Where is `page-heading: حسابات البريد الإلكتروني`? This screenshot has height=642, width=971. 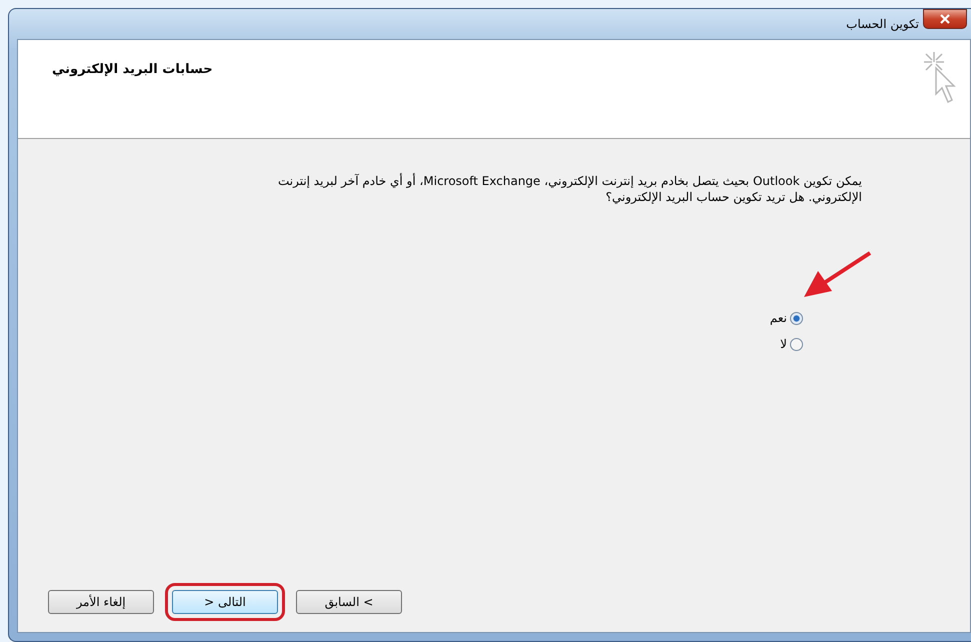
page-heading: حسابات البريد الإلكتروني is located at coordinates (132, 69).